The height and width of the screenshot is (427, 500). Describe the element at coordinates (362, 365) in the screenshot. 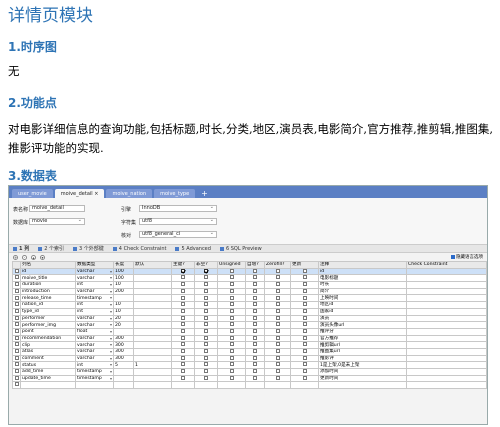

I see `comment-cell: 1是上架,0是未上架` at that location.